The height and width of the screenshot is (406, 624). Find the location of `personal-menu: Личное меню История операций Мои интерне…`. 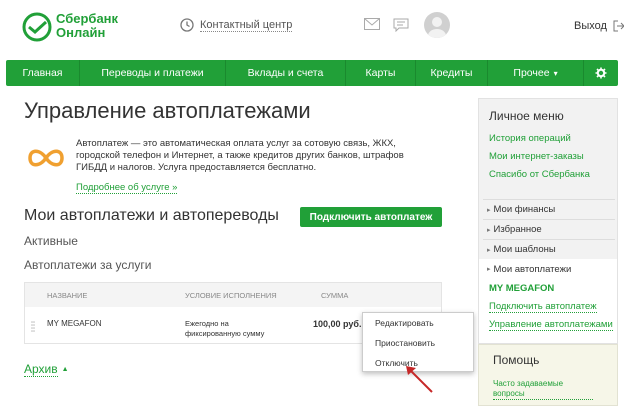

personal-menu: Личное меню История операций Мои интерне… is located at coordinates (548, 221).